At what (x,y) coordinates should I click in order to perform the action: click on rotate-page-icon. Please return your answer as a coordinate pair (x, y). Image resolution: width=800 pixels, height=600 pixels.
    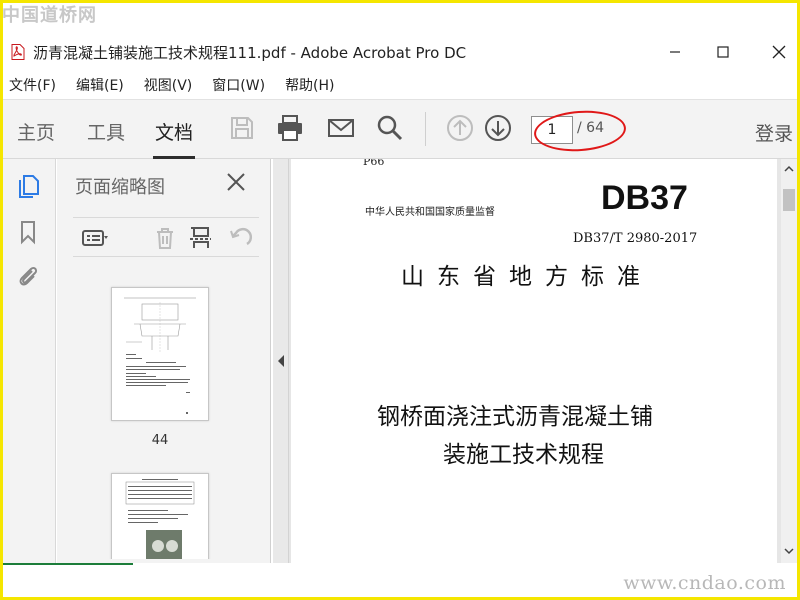
    Looking at the image, I should click on (201, 238).